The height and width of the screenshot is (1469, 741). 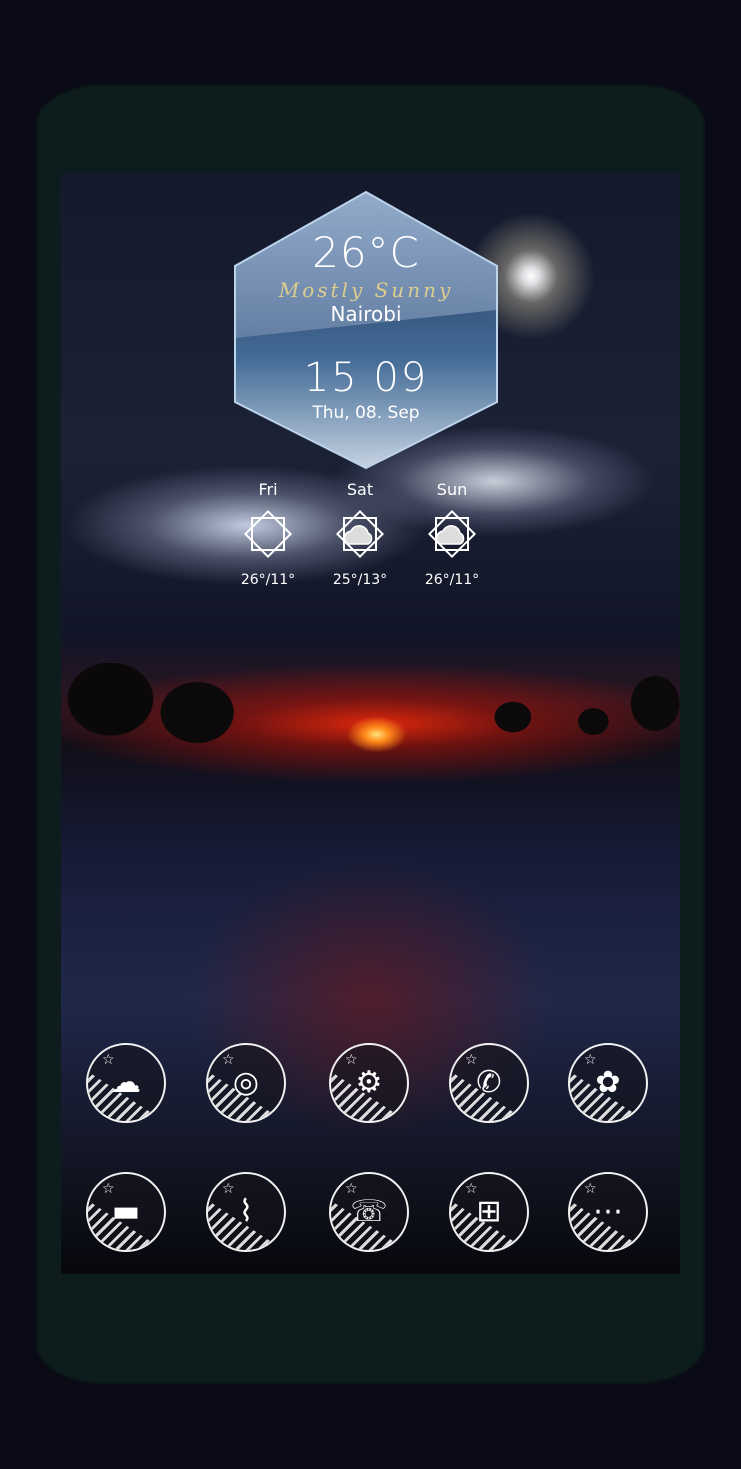 What do you see at coordinates (370, 708) in the screenshot?
I see `wallpaper-treeline` at bounding box center [370, 708].